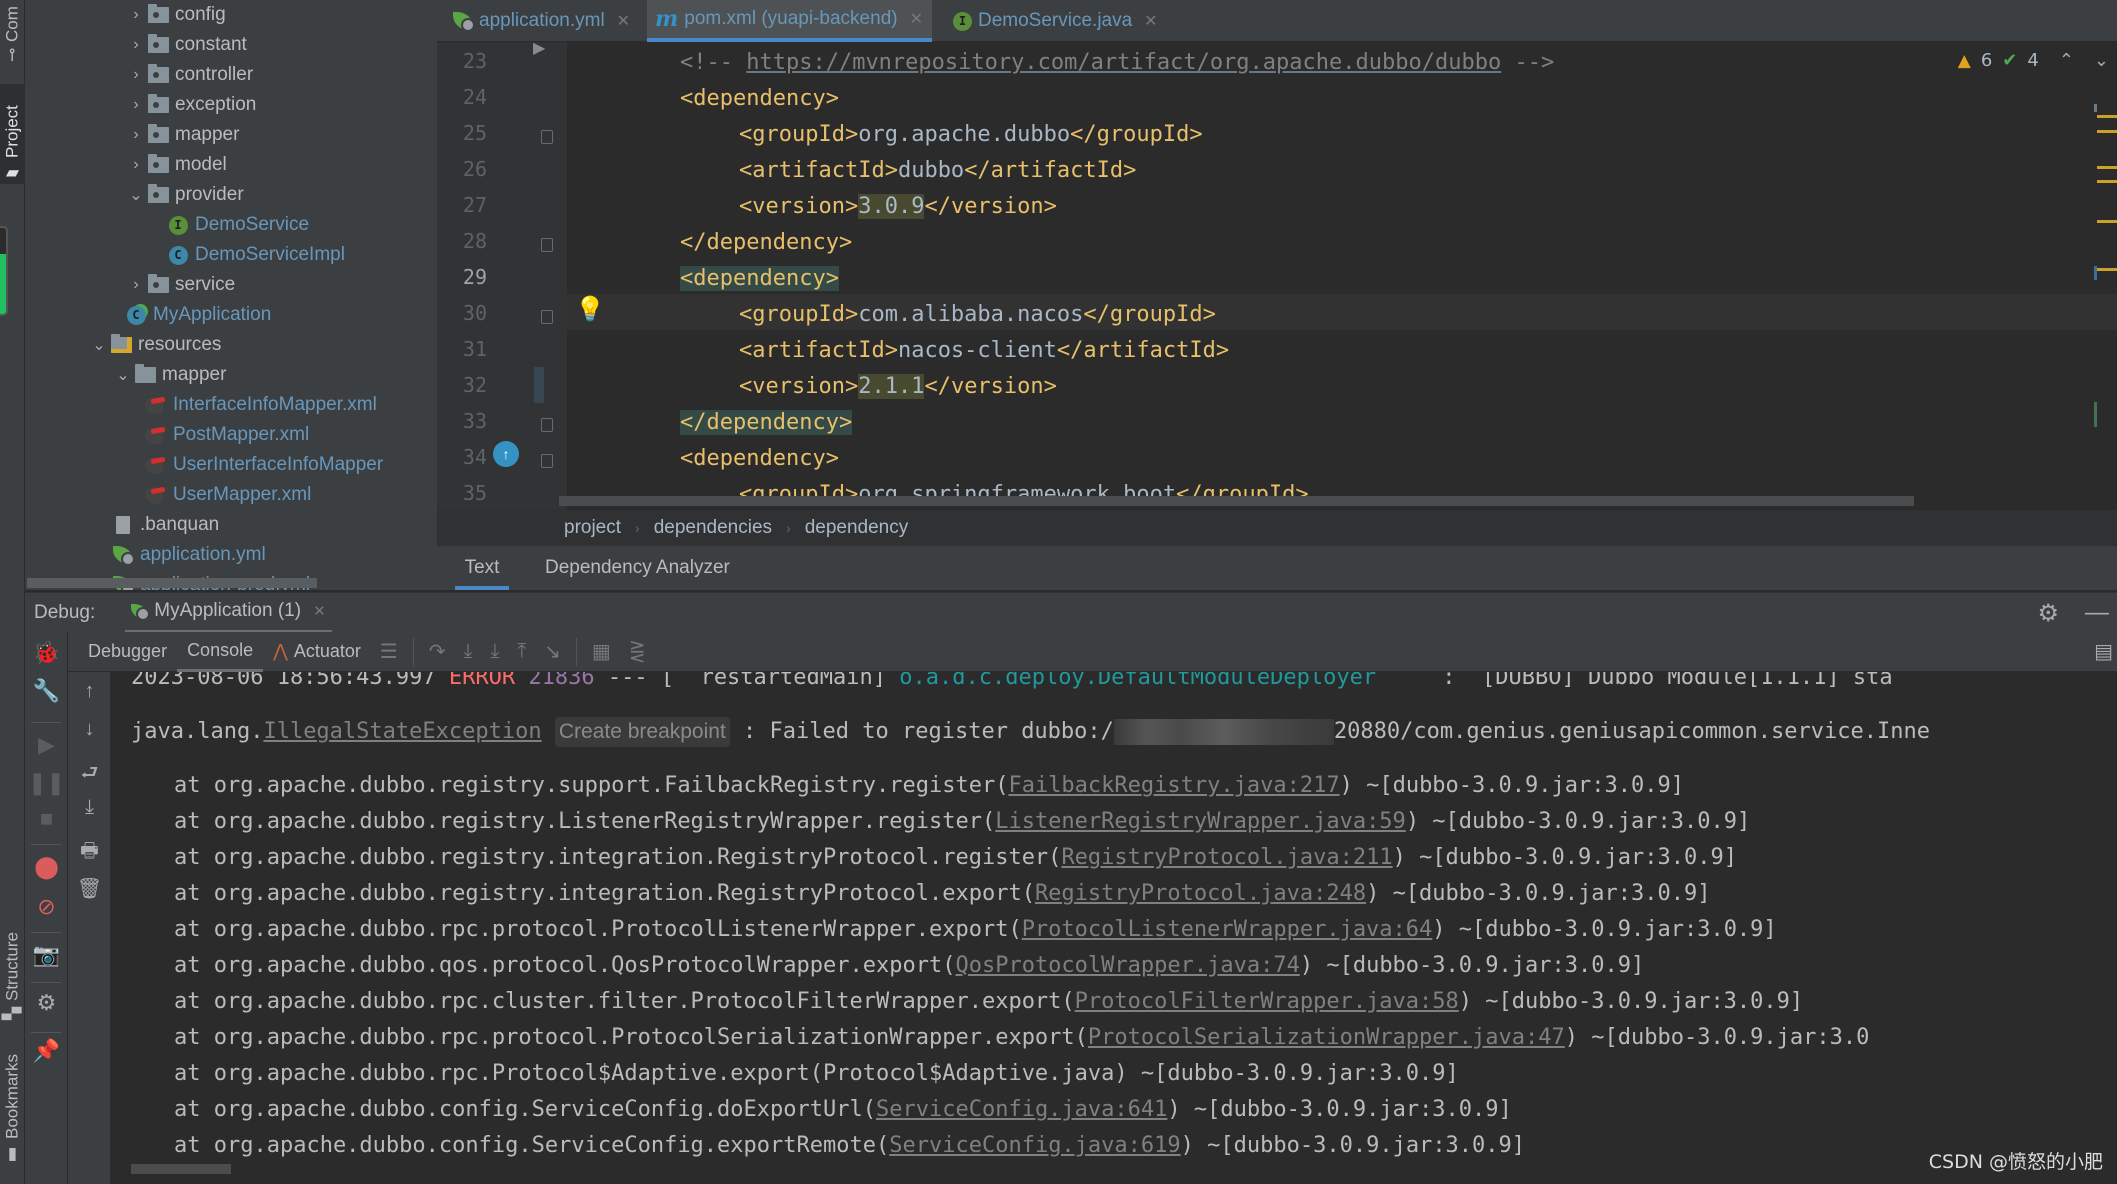 This screenshot has width=2117, height=1184. I want to click on exception-class-link: IllegalStateException, so click(402, 731).